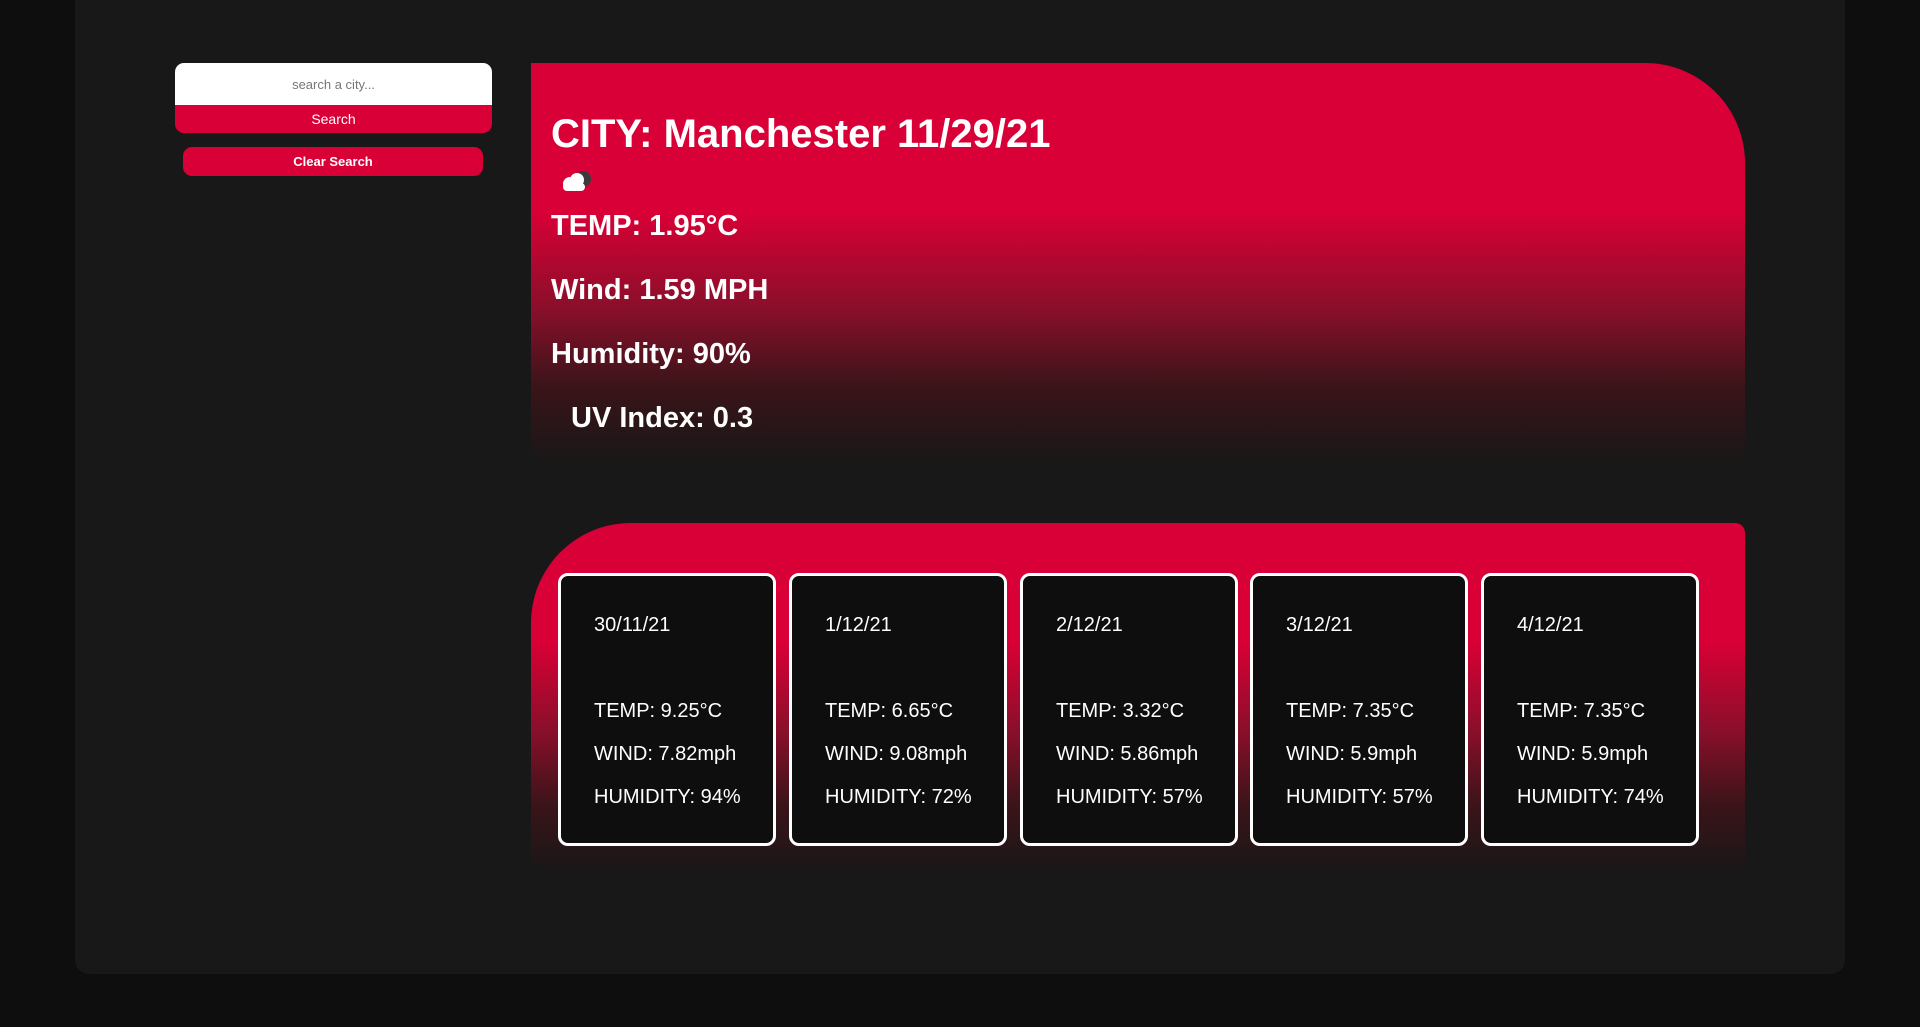  Describe the element at coordinates (1127, 754) in the screenshot. I see `forecast-wind: WIND: 5.86mph` at that location.